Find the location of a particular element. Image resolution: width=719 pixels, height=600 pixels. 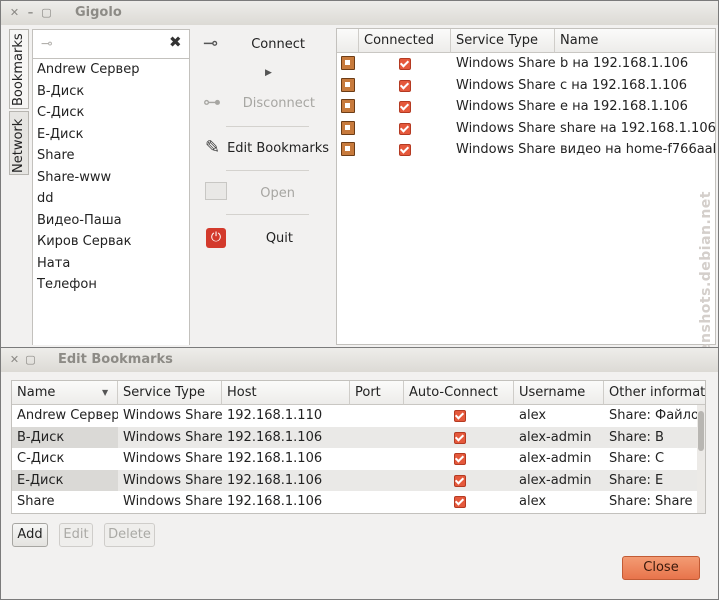

edit-bookmarks-button: ✎ Edit Bookmarks is located at coordinates (267, 149).